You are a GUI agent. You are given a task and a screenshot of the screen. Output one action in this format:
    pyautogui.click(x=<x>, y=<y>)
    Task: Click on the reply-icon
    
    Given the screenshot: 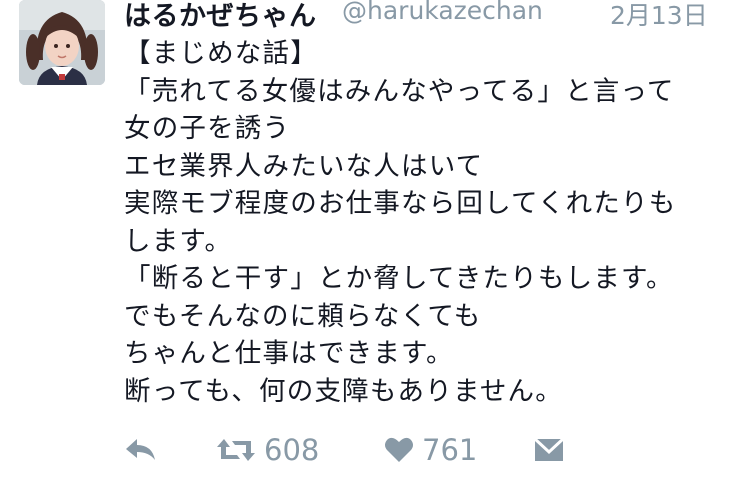 What is the action you would take?
    pyautogui.click(x=140, y=449)
    